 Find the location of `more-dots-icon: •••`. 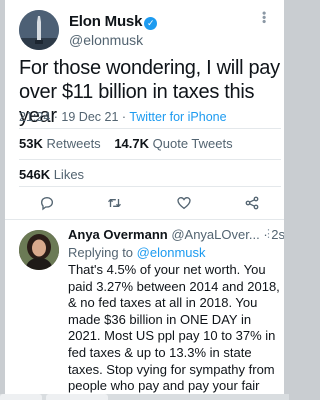

more-dots-icon: ••• is located at coordinates (264, 17).